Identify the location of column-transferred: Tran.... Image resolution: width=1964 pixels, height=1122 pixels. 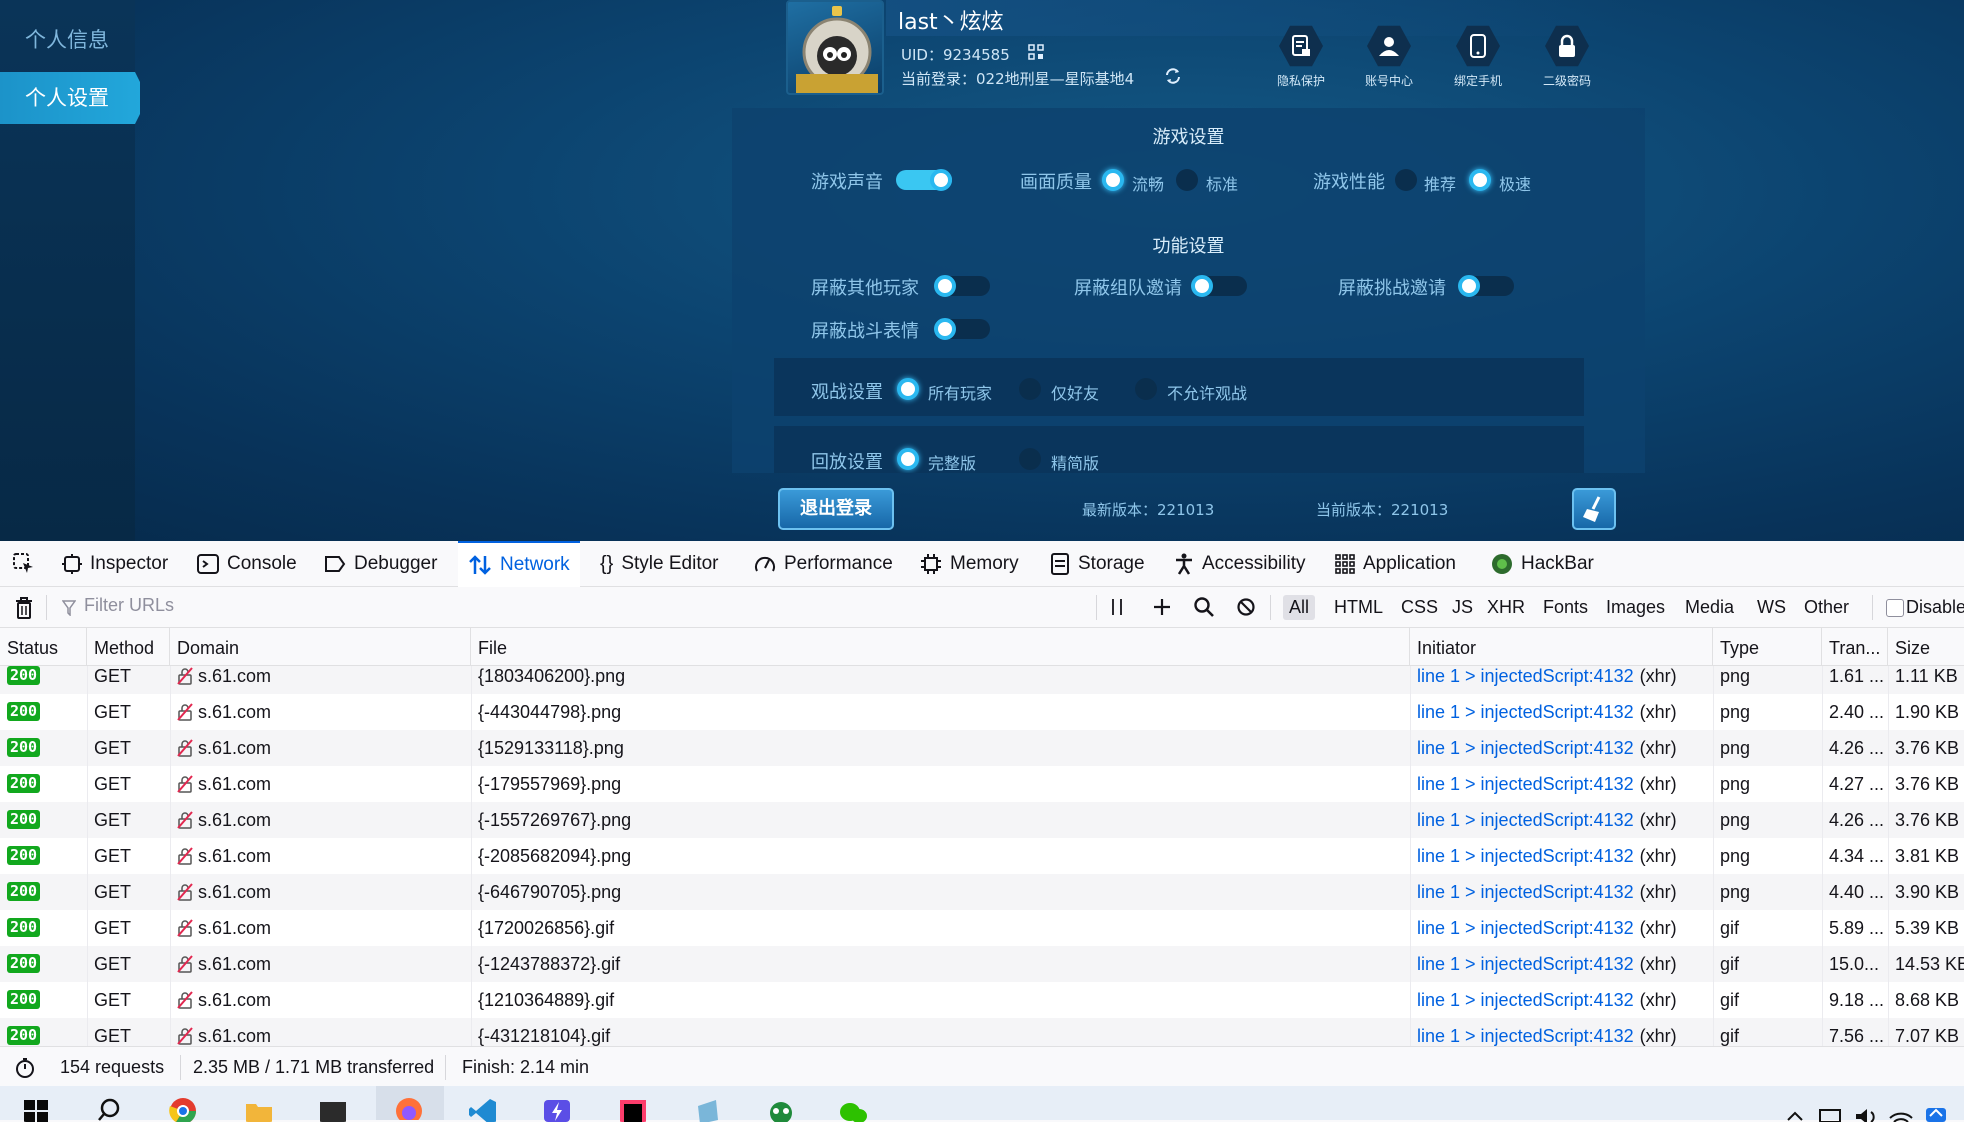
(1855, 647).